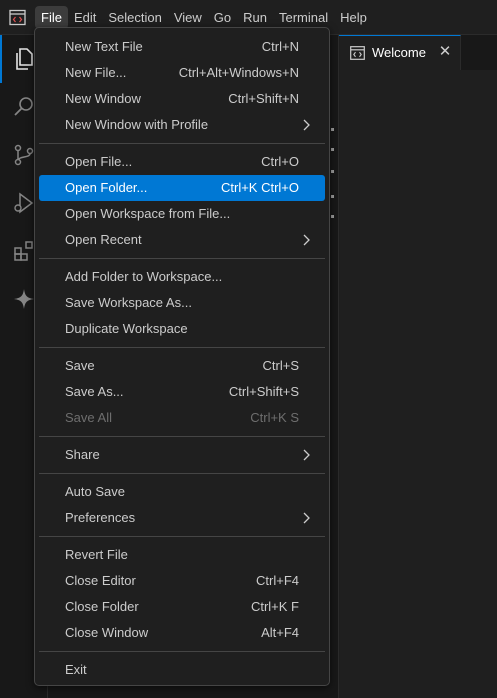 The width and height of the screenshot is (497, 698). I want to click on tab-welcome: Welcome ✕, so click(400, 52).